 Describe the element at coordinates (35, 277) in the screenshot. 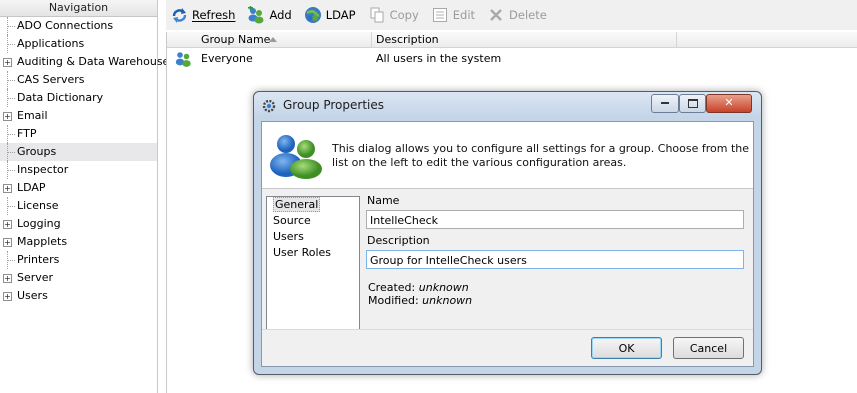

I see `tree-item-label: Server` at that location.